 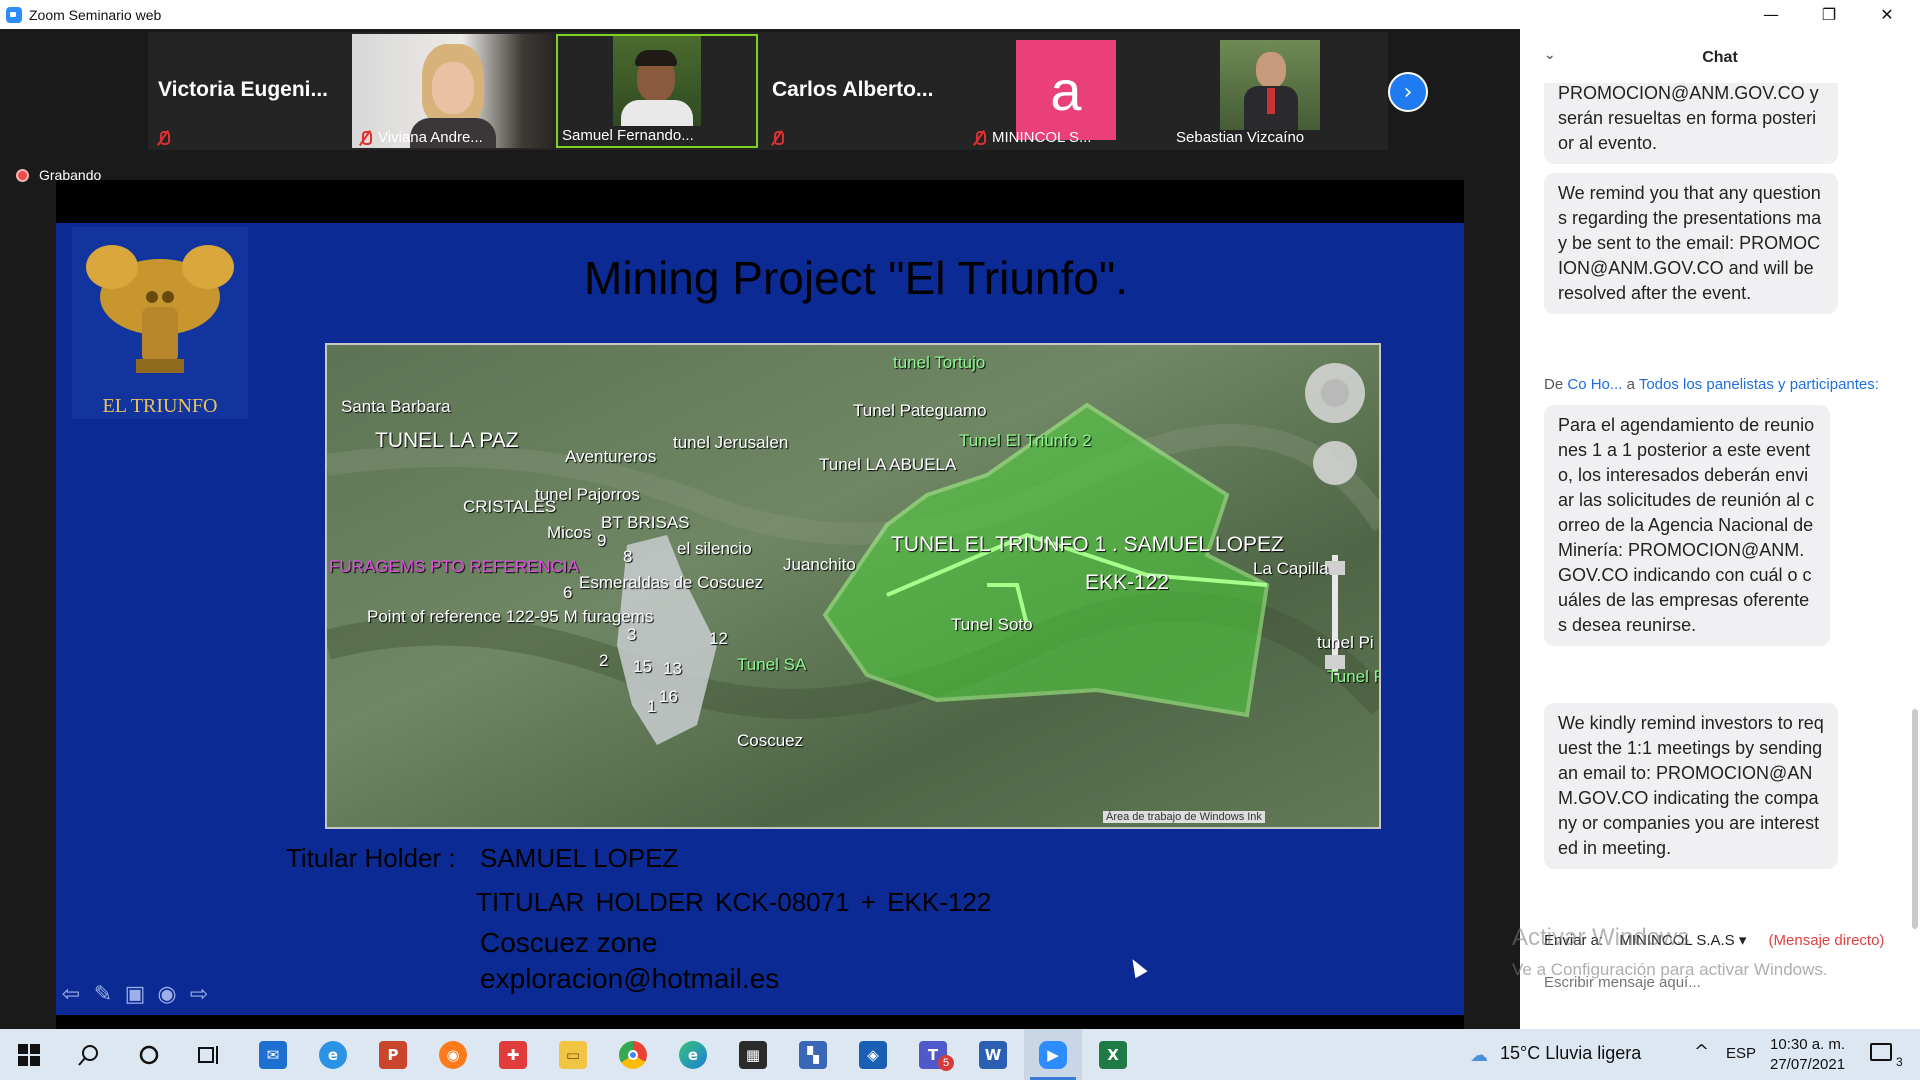 I want to click on participant-tile: Sebastian Vizcaíno, so click(x=1270, y=91).